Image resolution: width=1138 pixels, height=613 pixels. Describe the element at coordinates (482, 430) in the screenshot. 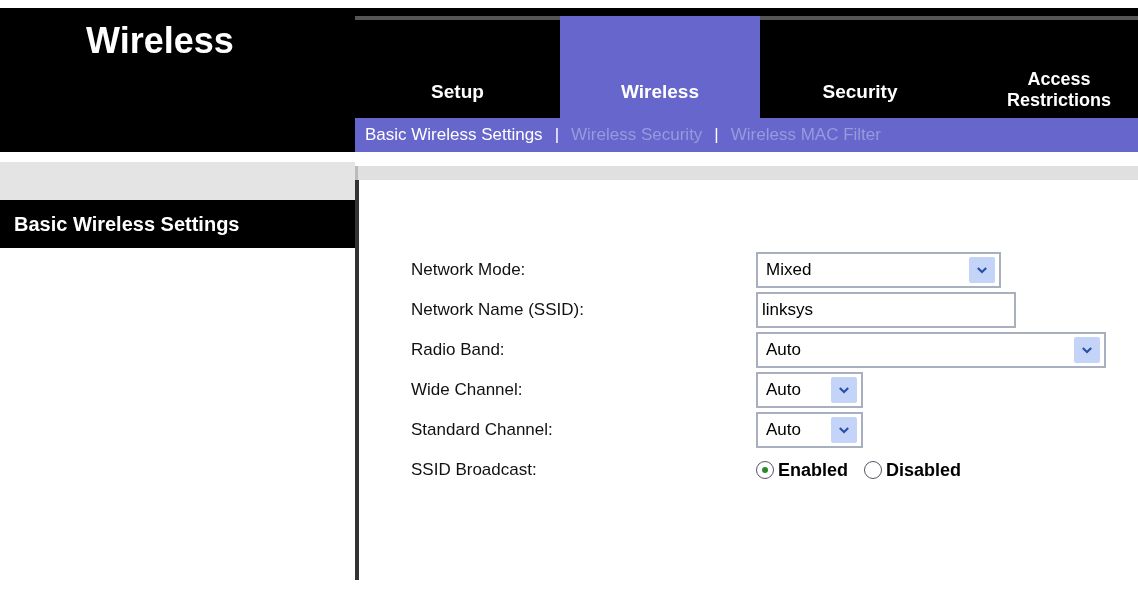

I see `field-label: Standard Channel:` at that location.